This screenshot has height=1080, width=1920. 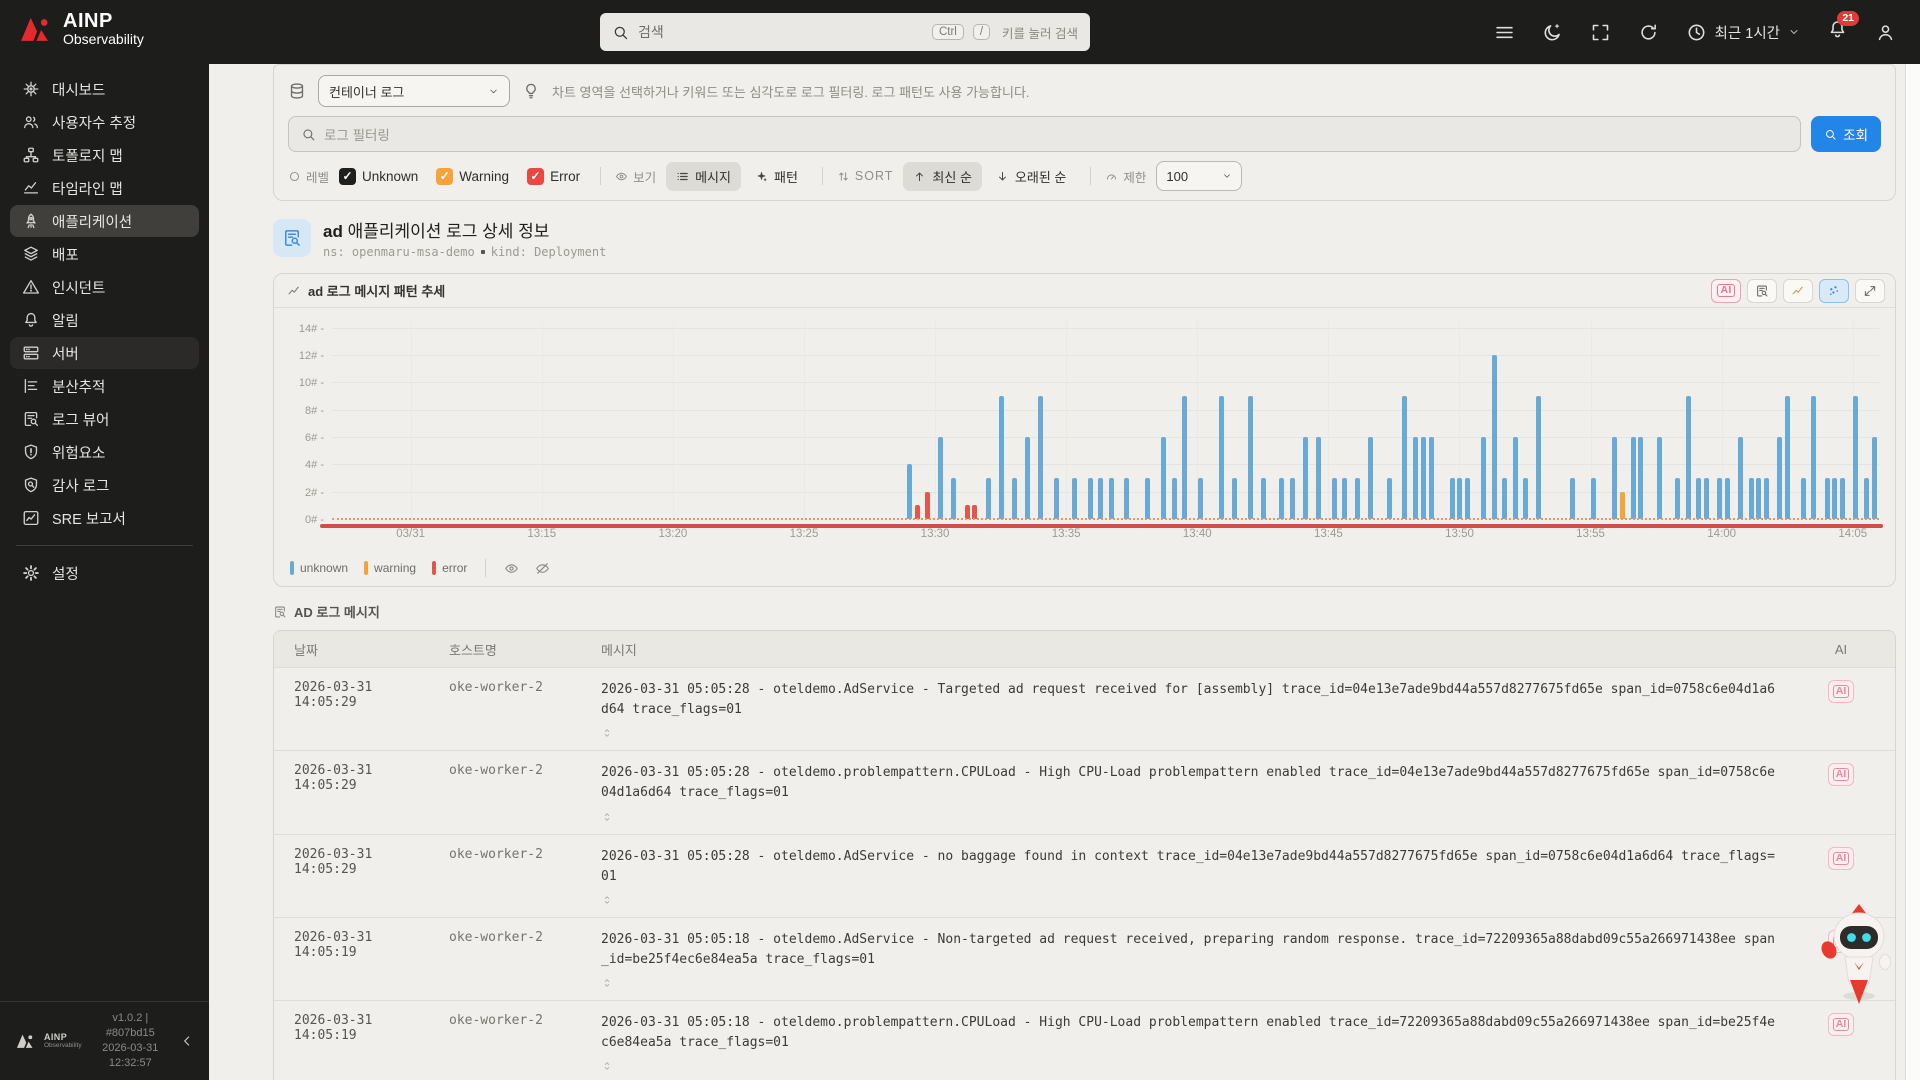 I want to click on sidebar-item-6: 인시던트, so click(x=104, y=287).